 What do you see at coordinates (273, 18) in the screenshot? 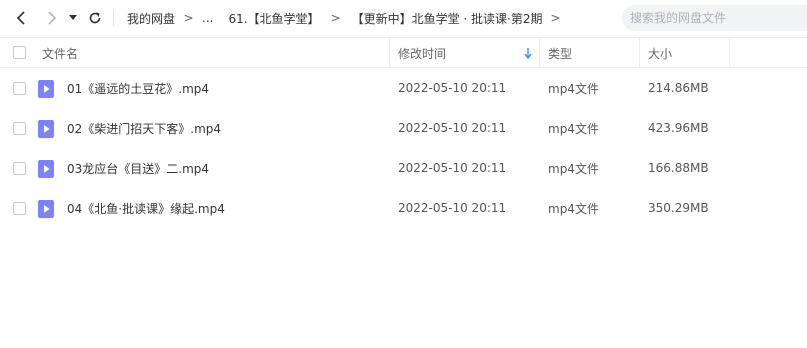
I see `breadcrumb-item-folder: 61.【北鱼学堂】` at bounding box center [273, 18].